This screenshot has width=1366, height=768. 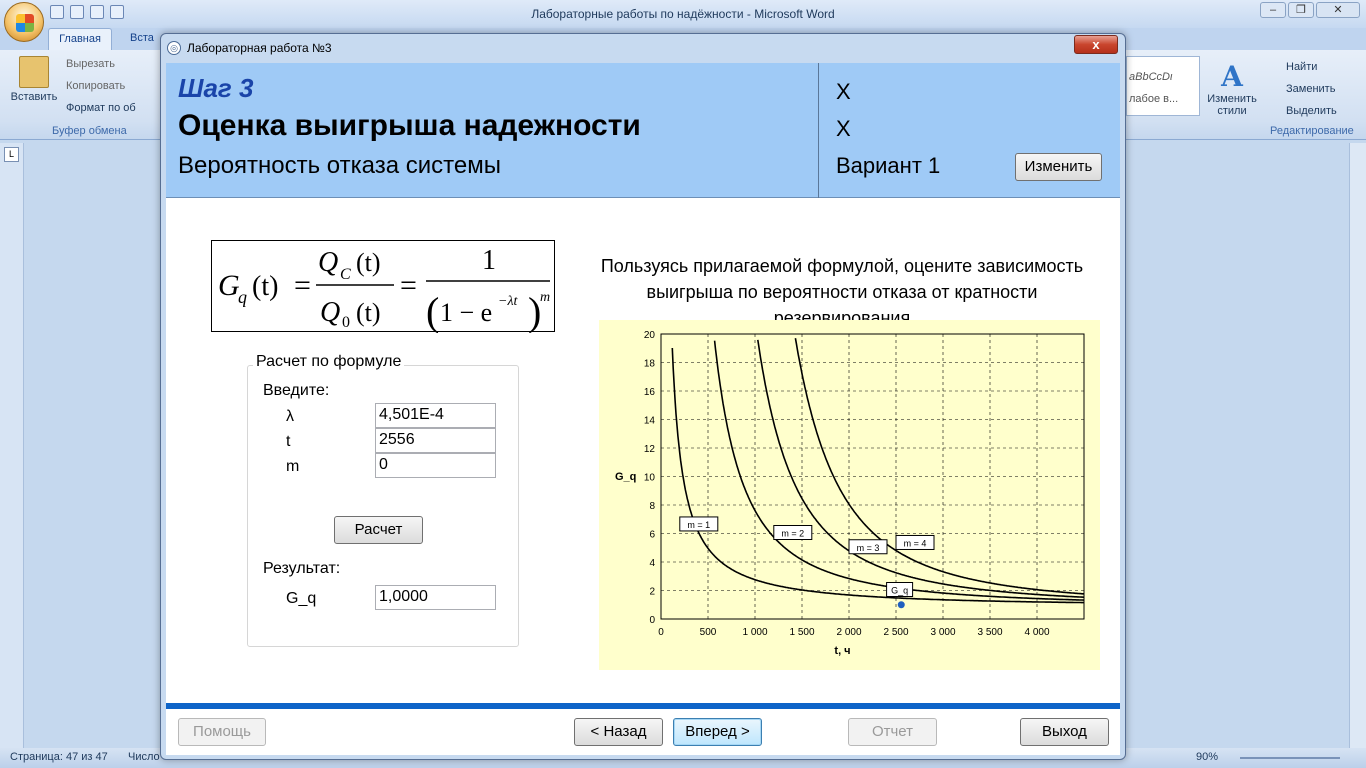 I want to click on vertical-scrollbar, so click(x=1357, y=445).